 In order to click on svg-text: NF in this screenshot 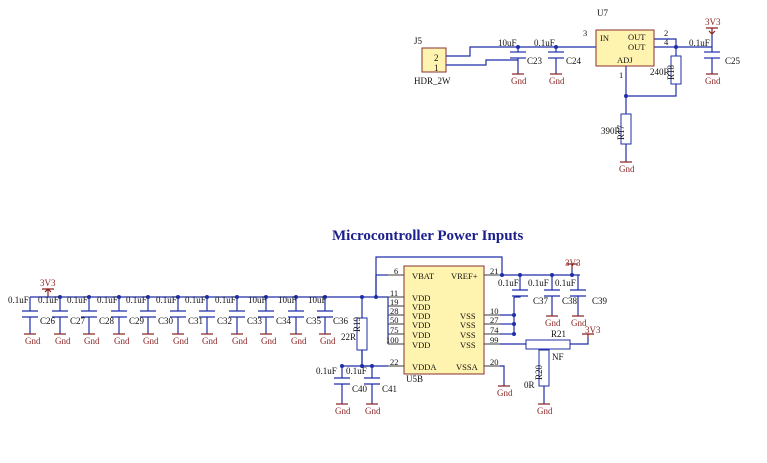, I will do `click(558, 357)`.